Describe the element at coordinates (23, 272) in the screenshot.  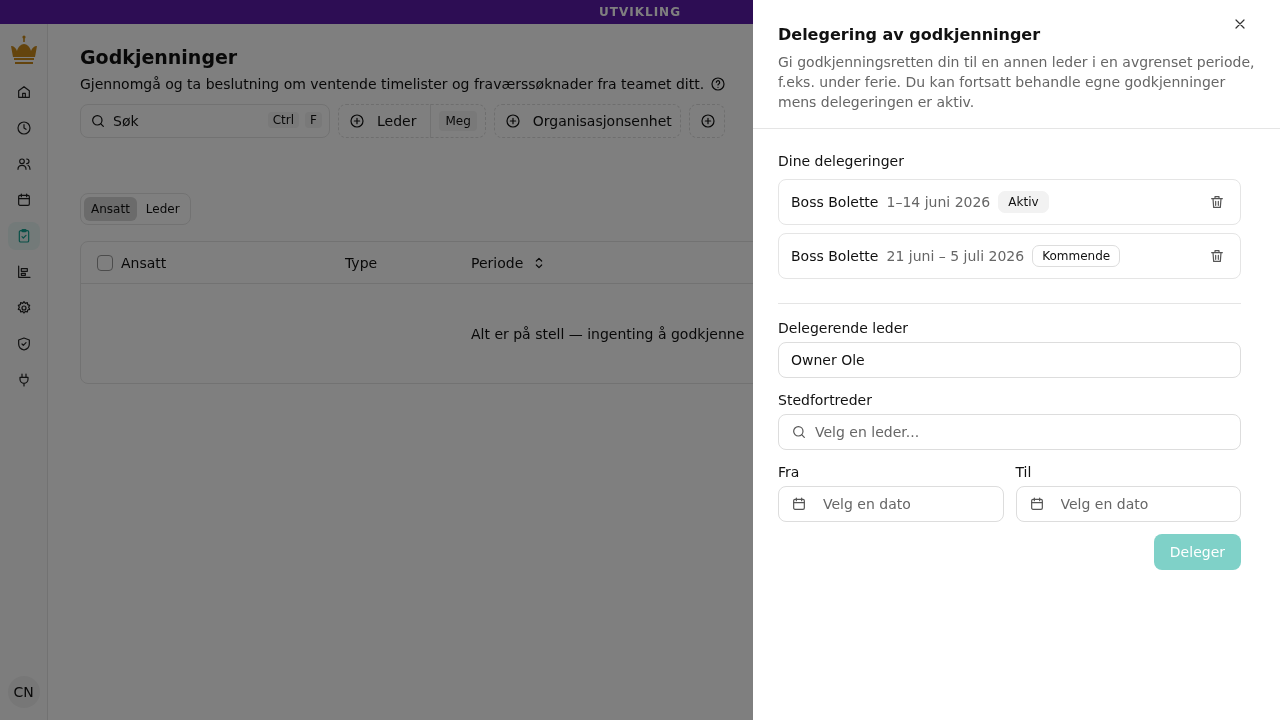
I see `chart-icon` at that location.